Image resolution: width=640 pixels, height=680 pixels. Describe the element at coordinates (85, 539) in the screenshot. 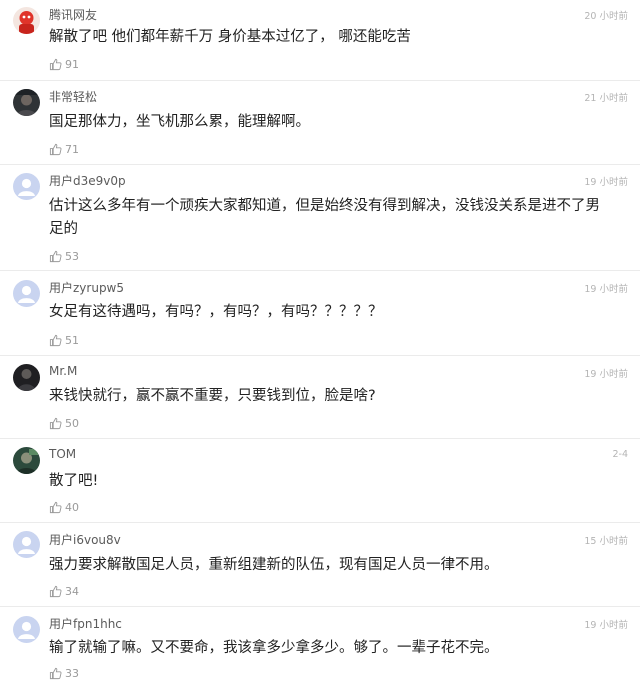

I see `username: 用户i6vou8v` at that location.